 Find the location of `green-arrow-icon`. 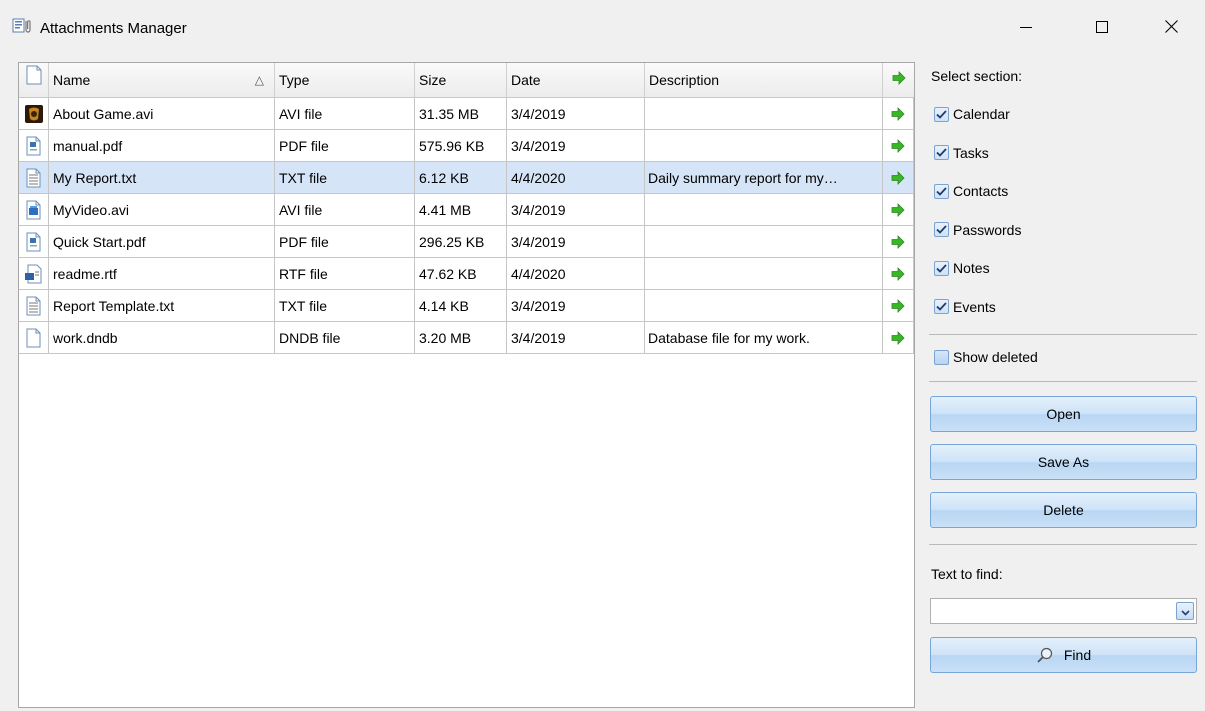

green-arrow-icon is located at coordinates (898, 145).